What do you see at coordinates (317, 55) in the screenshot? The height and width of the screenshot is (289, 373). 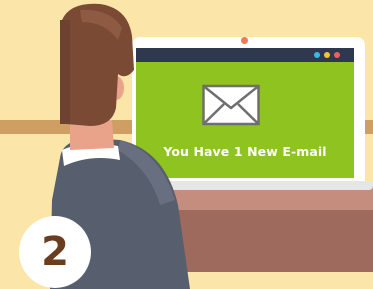 I see `window-button-blue` at bounding box center [317, 55].